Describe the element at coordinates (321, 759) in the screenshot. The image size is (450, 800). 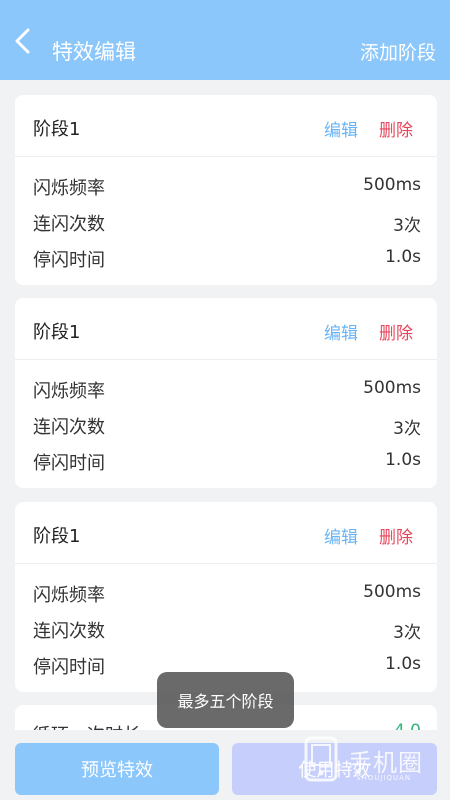
I see `phone-logo-icon` at that location.